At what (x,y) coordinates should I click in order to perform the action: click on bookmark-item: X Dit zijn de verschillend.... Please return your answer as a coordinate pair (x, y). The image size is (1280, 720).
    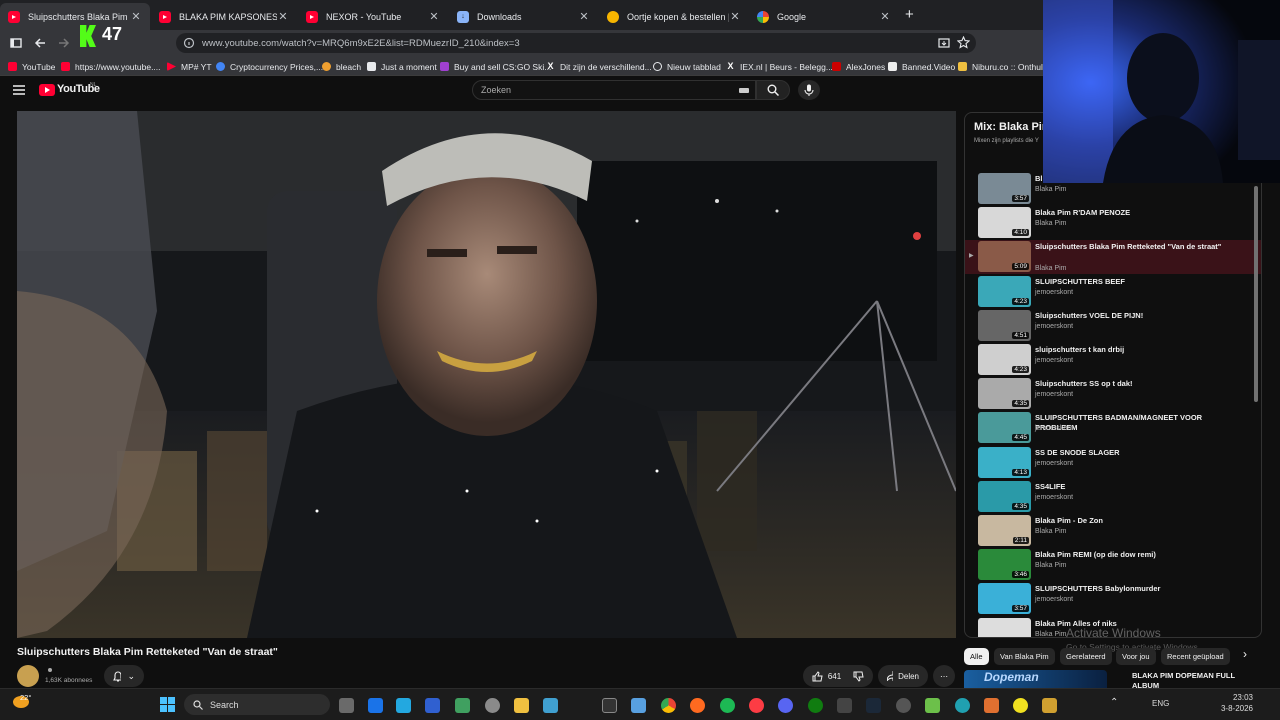
    Looking at the image, I should click on (598, 66).